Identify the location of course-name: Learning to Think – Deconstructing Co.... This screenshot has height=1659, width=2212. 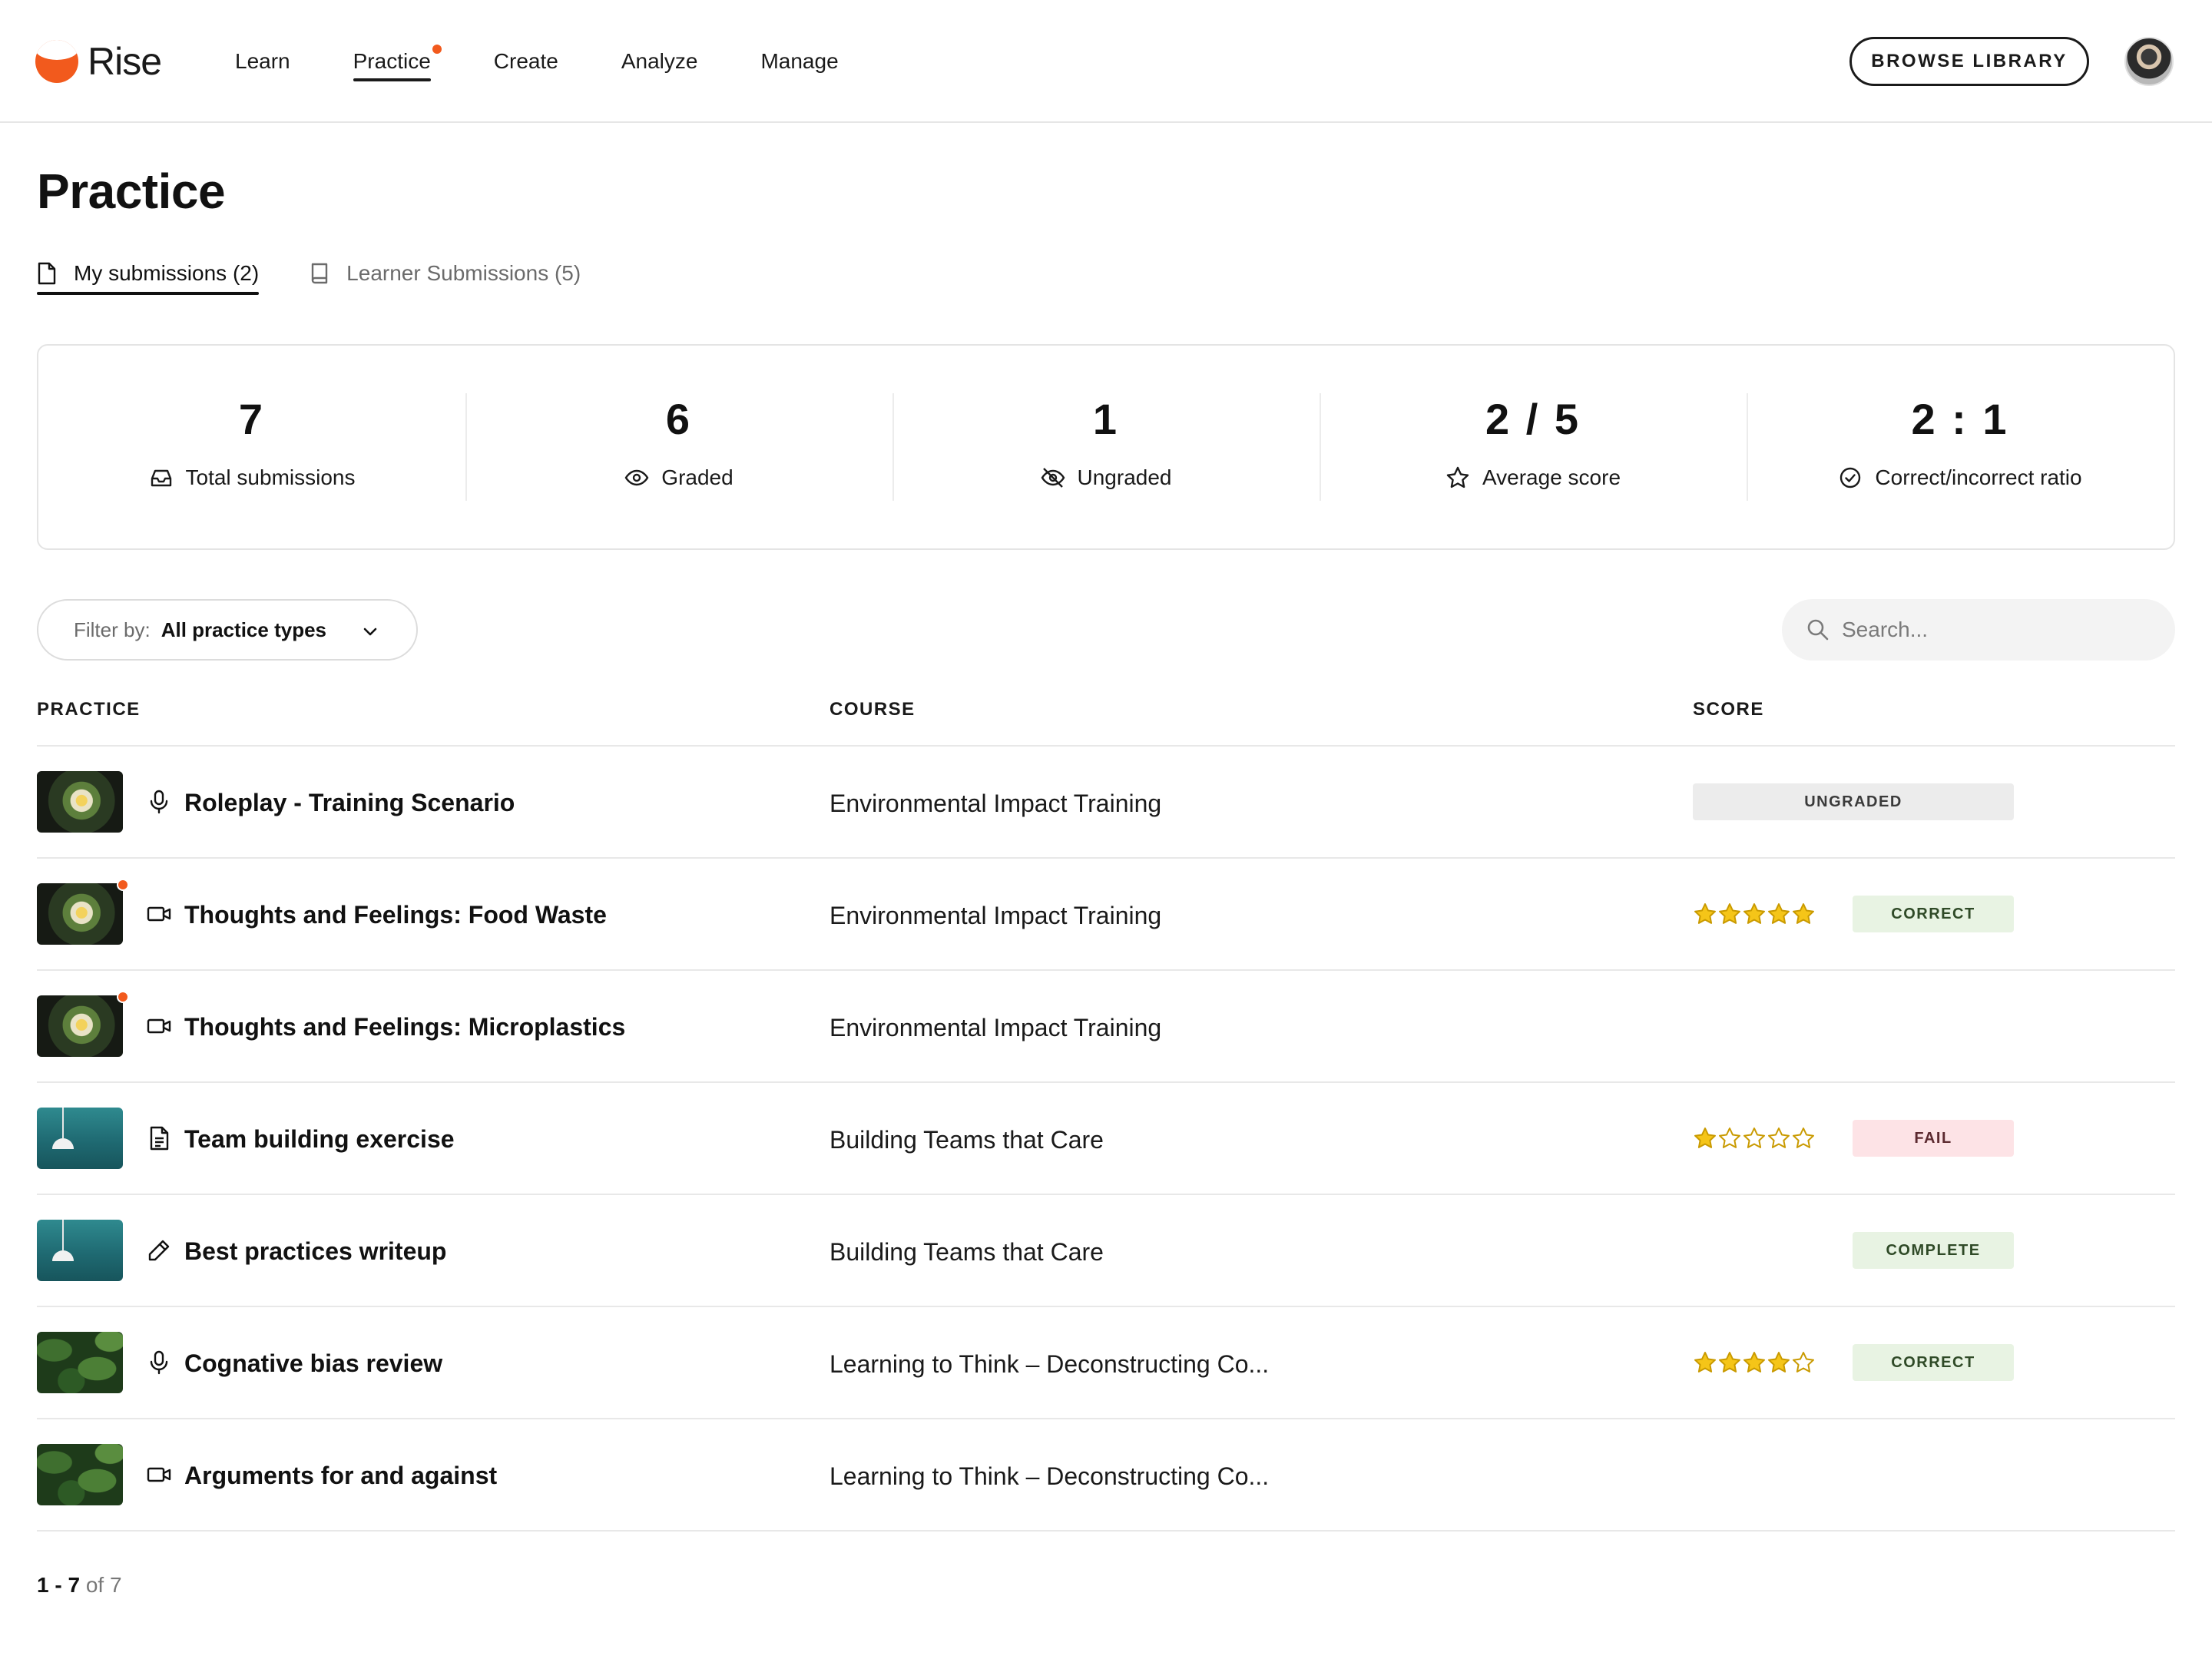
(1050, 1364).